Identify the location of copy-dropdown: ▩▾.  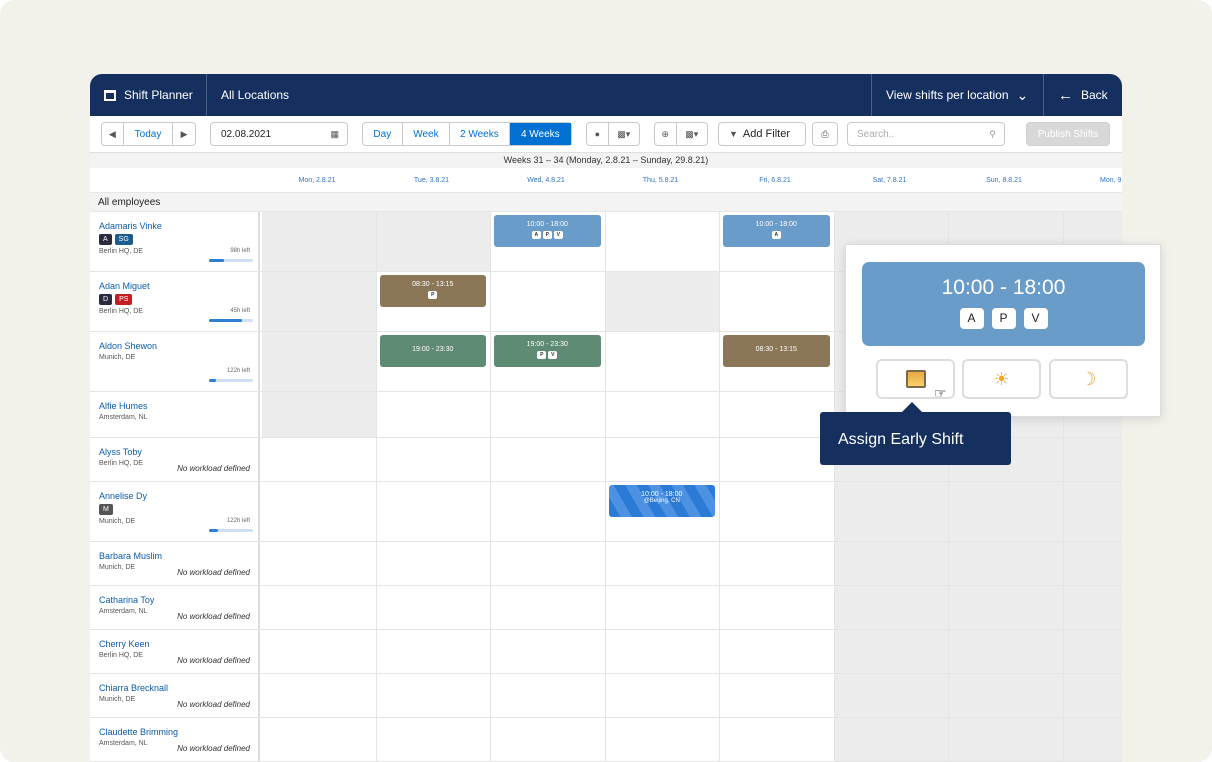
(624, 134).